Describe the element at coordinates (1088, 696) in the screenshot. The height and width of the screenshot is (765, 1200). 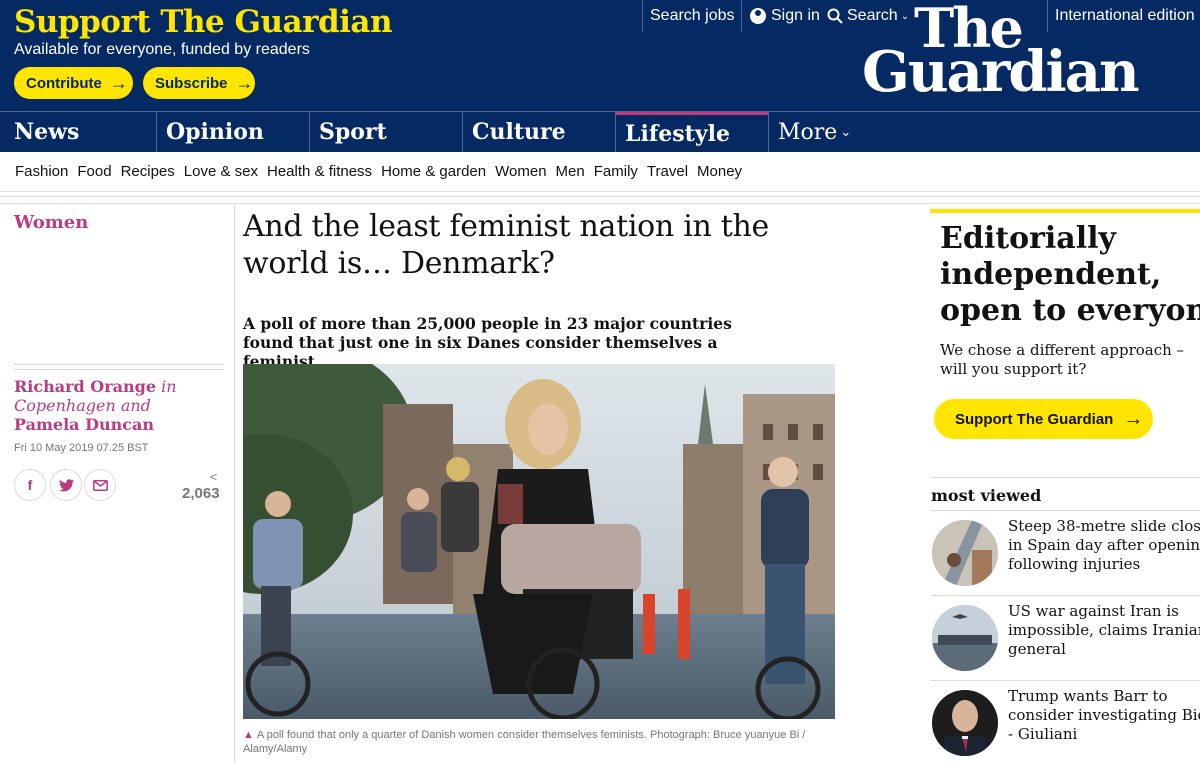
I see `headline-line: Trump wants Barr to` at that location.